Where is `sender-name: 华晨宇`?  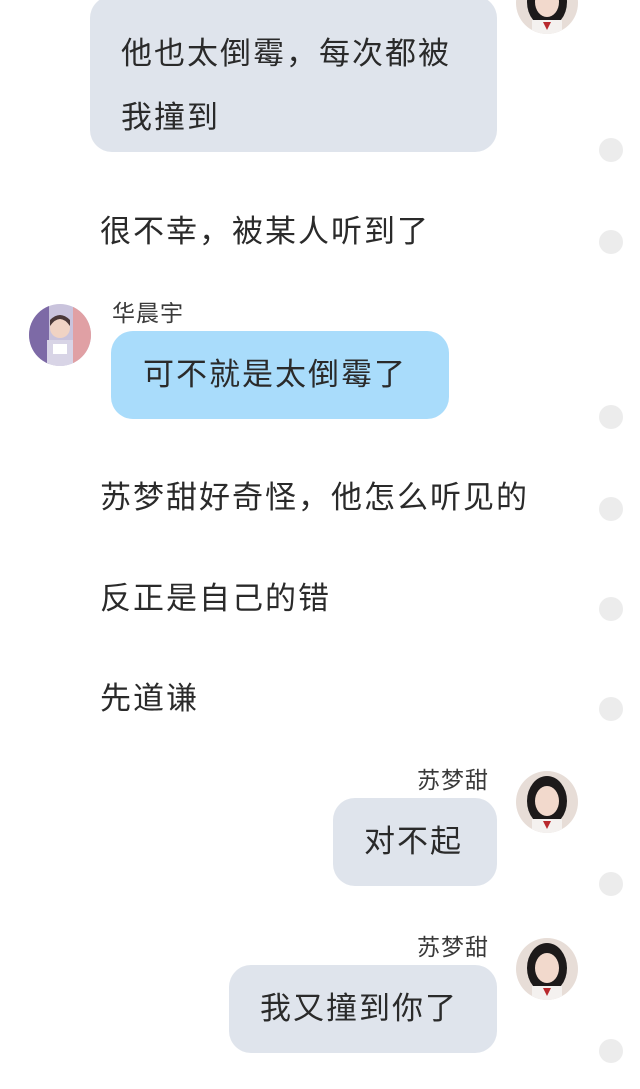 sender-name: 华晨宇 is located at coordinates (148, 314).